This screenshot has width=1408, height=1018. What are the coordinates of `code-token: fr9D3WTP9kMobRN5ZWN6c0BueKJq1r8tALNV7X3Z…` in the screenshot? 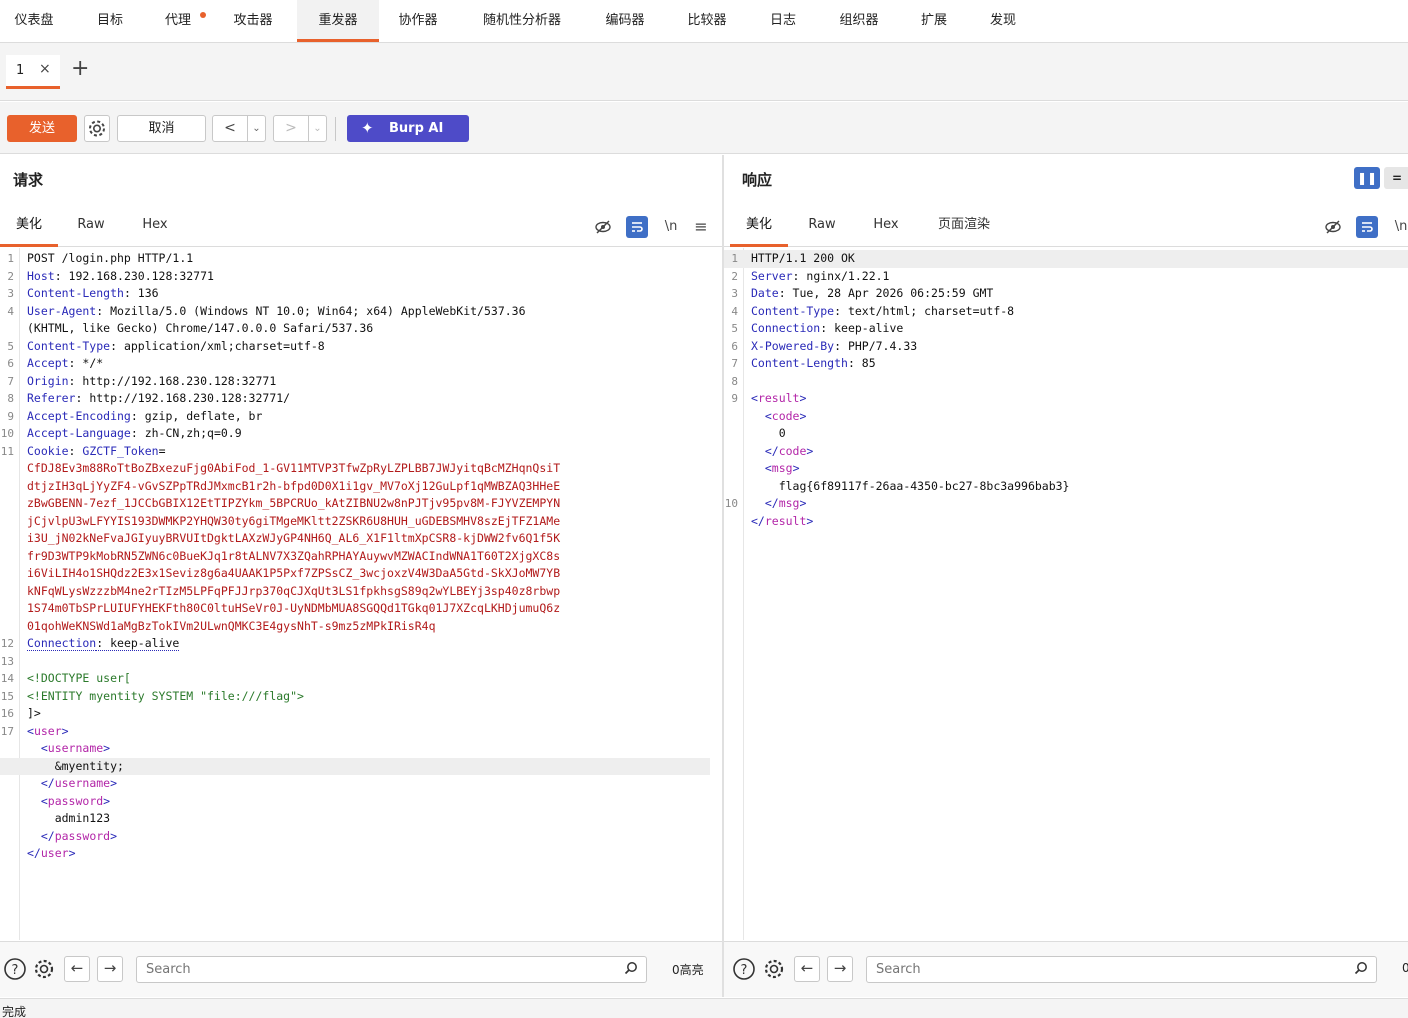 It's located at (294, 555).